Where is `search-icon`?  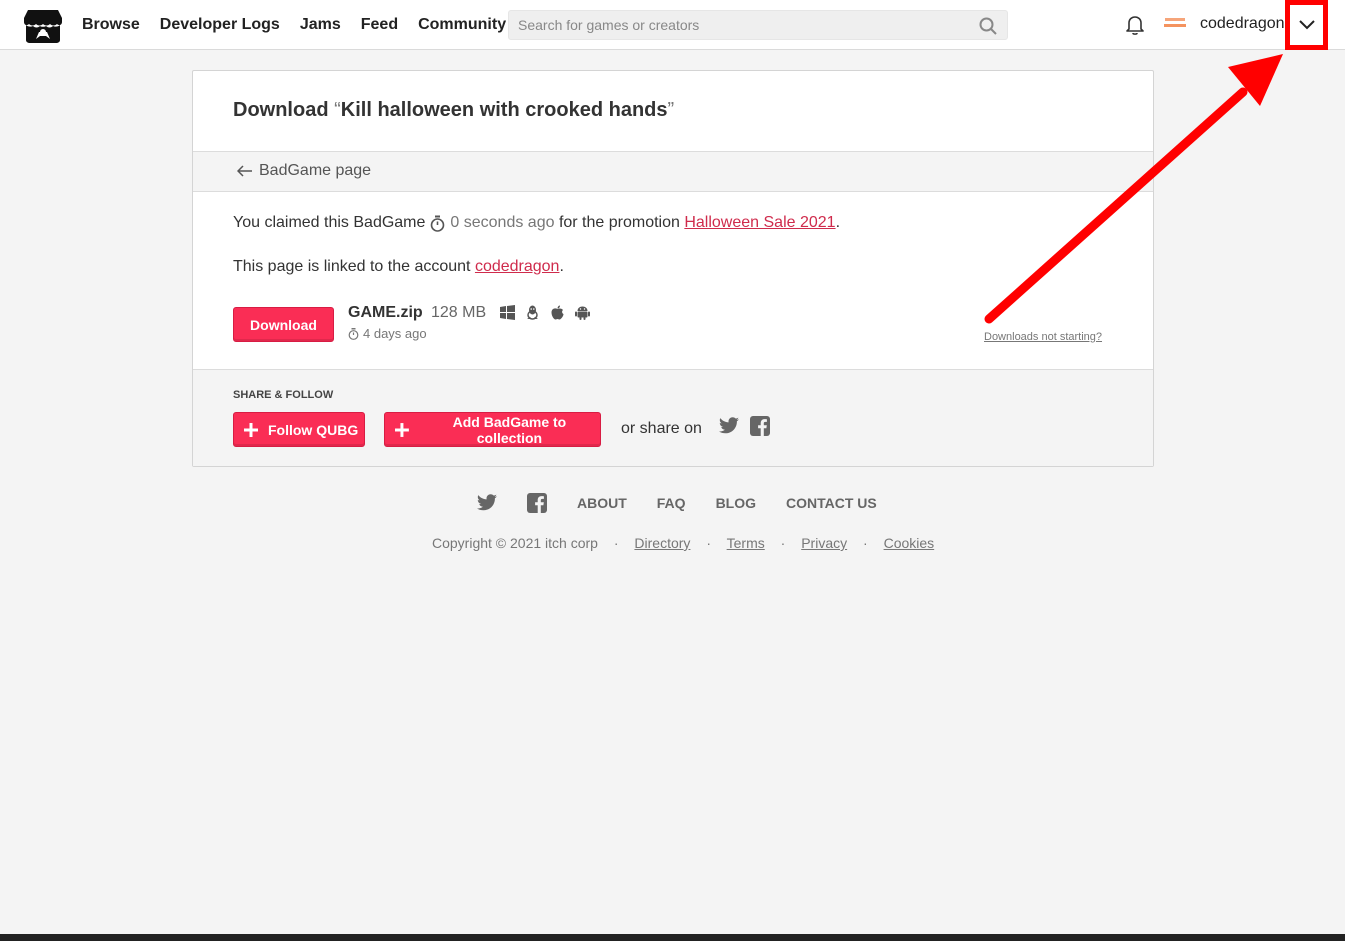
search-icon is located at coordinates (988, 26).